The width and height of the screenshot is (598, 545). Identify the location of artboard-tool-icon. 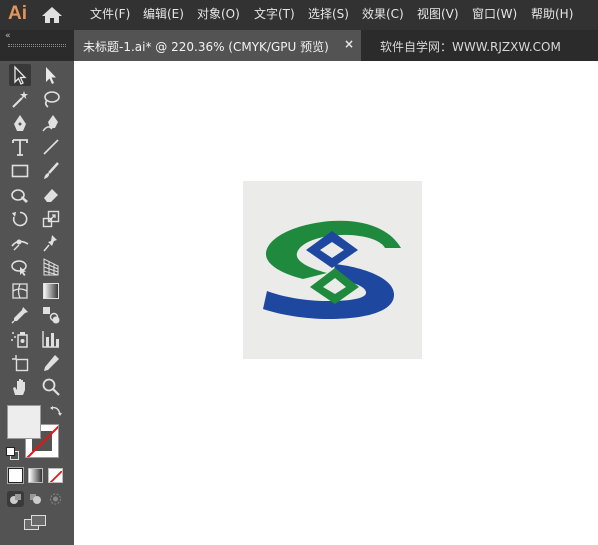
(20, 363).